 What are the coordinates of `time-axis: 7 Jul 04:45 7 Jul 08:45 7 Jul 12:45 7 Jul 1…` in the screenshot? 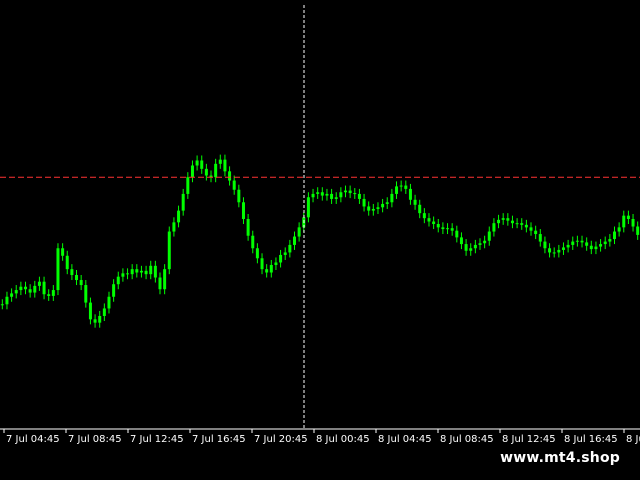 It's located at (321, 437).